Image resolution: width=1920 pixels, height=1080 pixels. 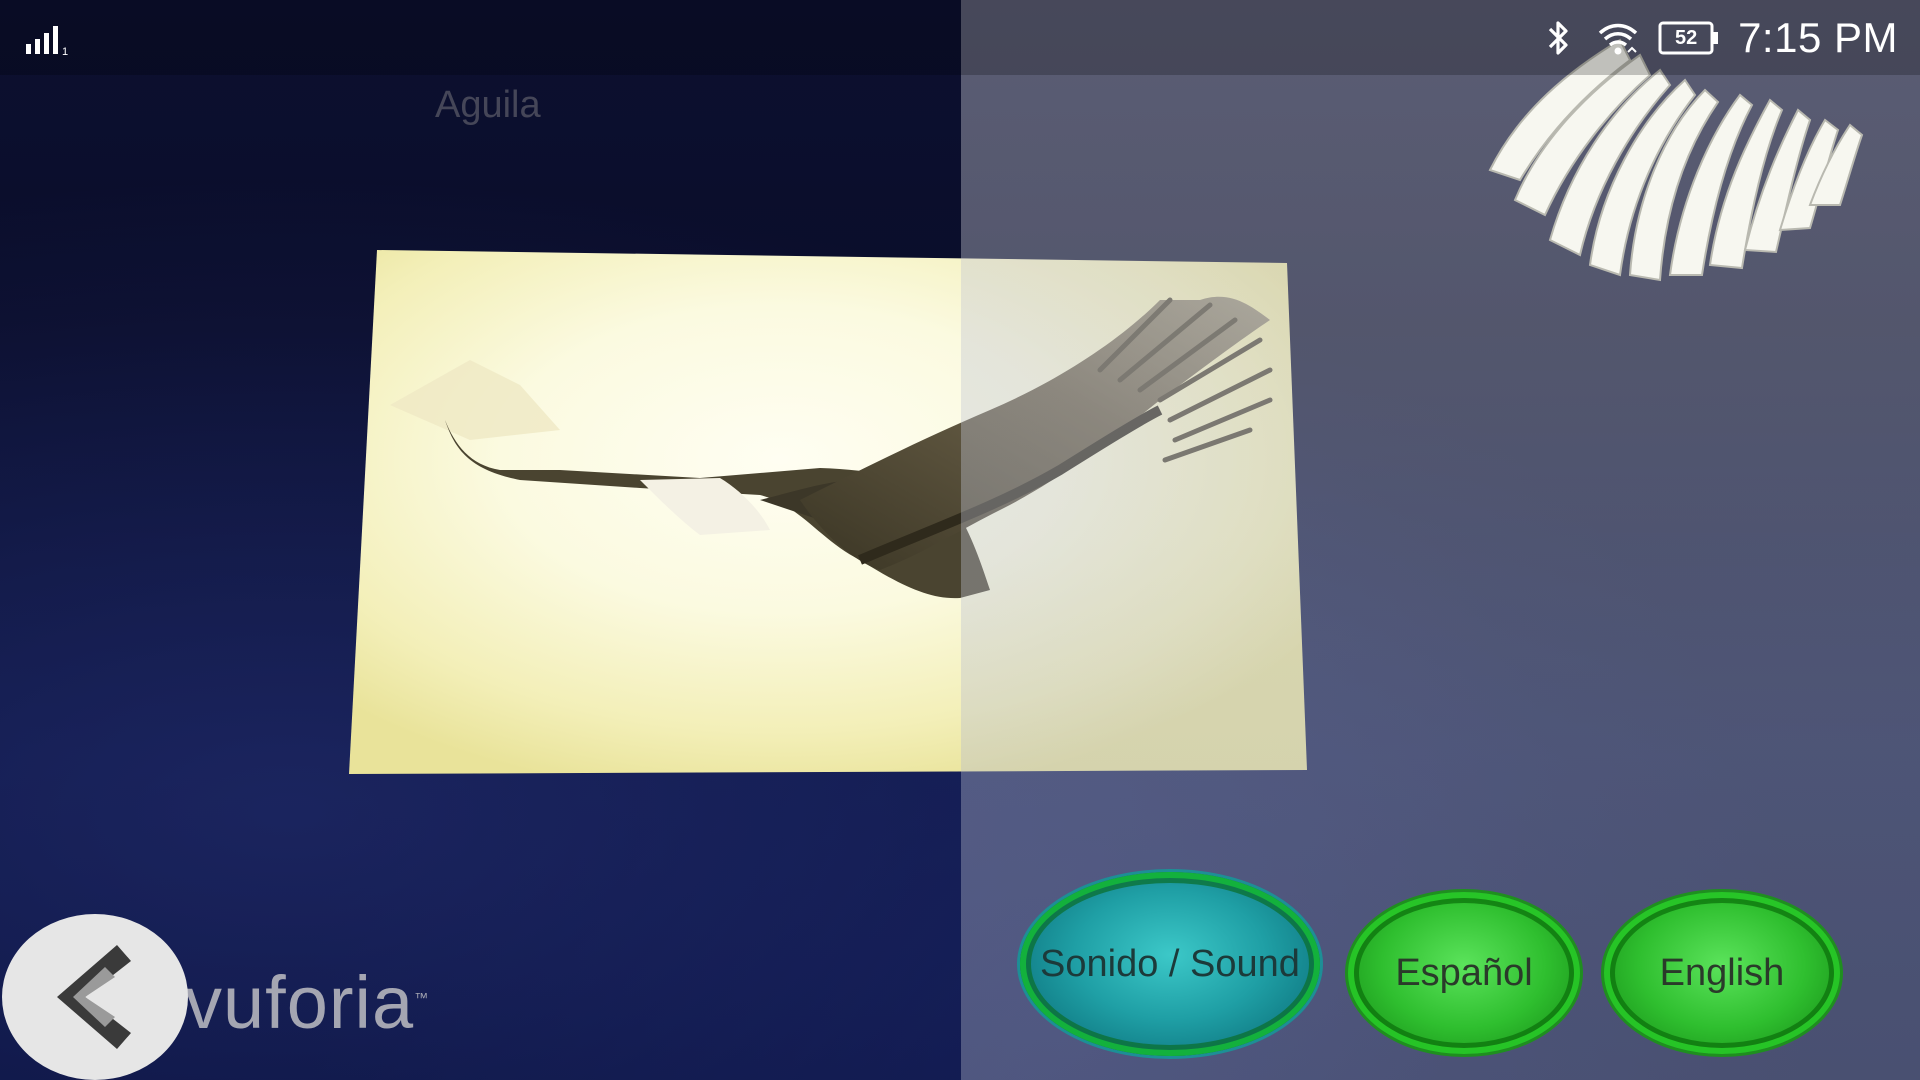 I want to click on status-icons: 52 7:15 PM, so click(x=1718, y=38).